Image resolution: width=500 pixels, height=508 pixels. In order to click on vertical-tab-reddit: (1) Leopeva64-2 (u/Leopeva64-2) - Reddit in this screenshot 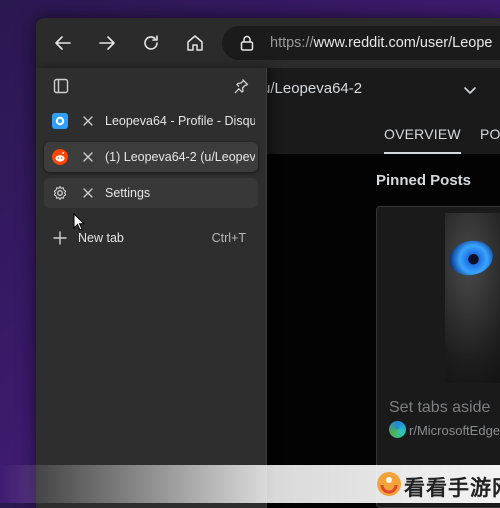, I will do `click(151, 157)`.